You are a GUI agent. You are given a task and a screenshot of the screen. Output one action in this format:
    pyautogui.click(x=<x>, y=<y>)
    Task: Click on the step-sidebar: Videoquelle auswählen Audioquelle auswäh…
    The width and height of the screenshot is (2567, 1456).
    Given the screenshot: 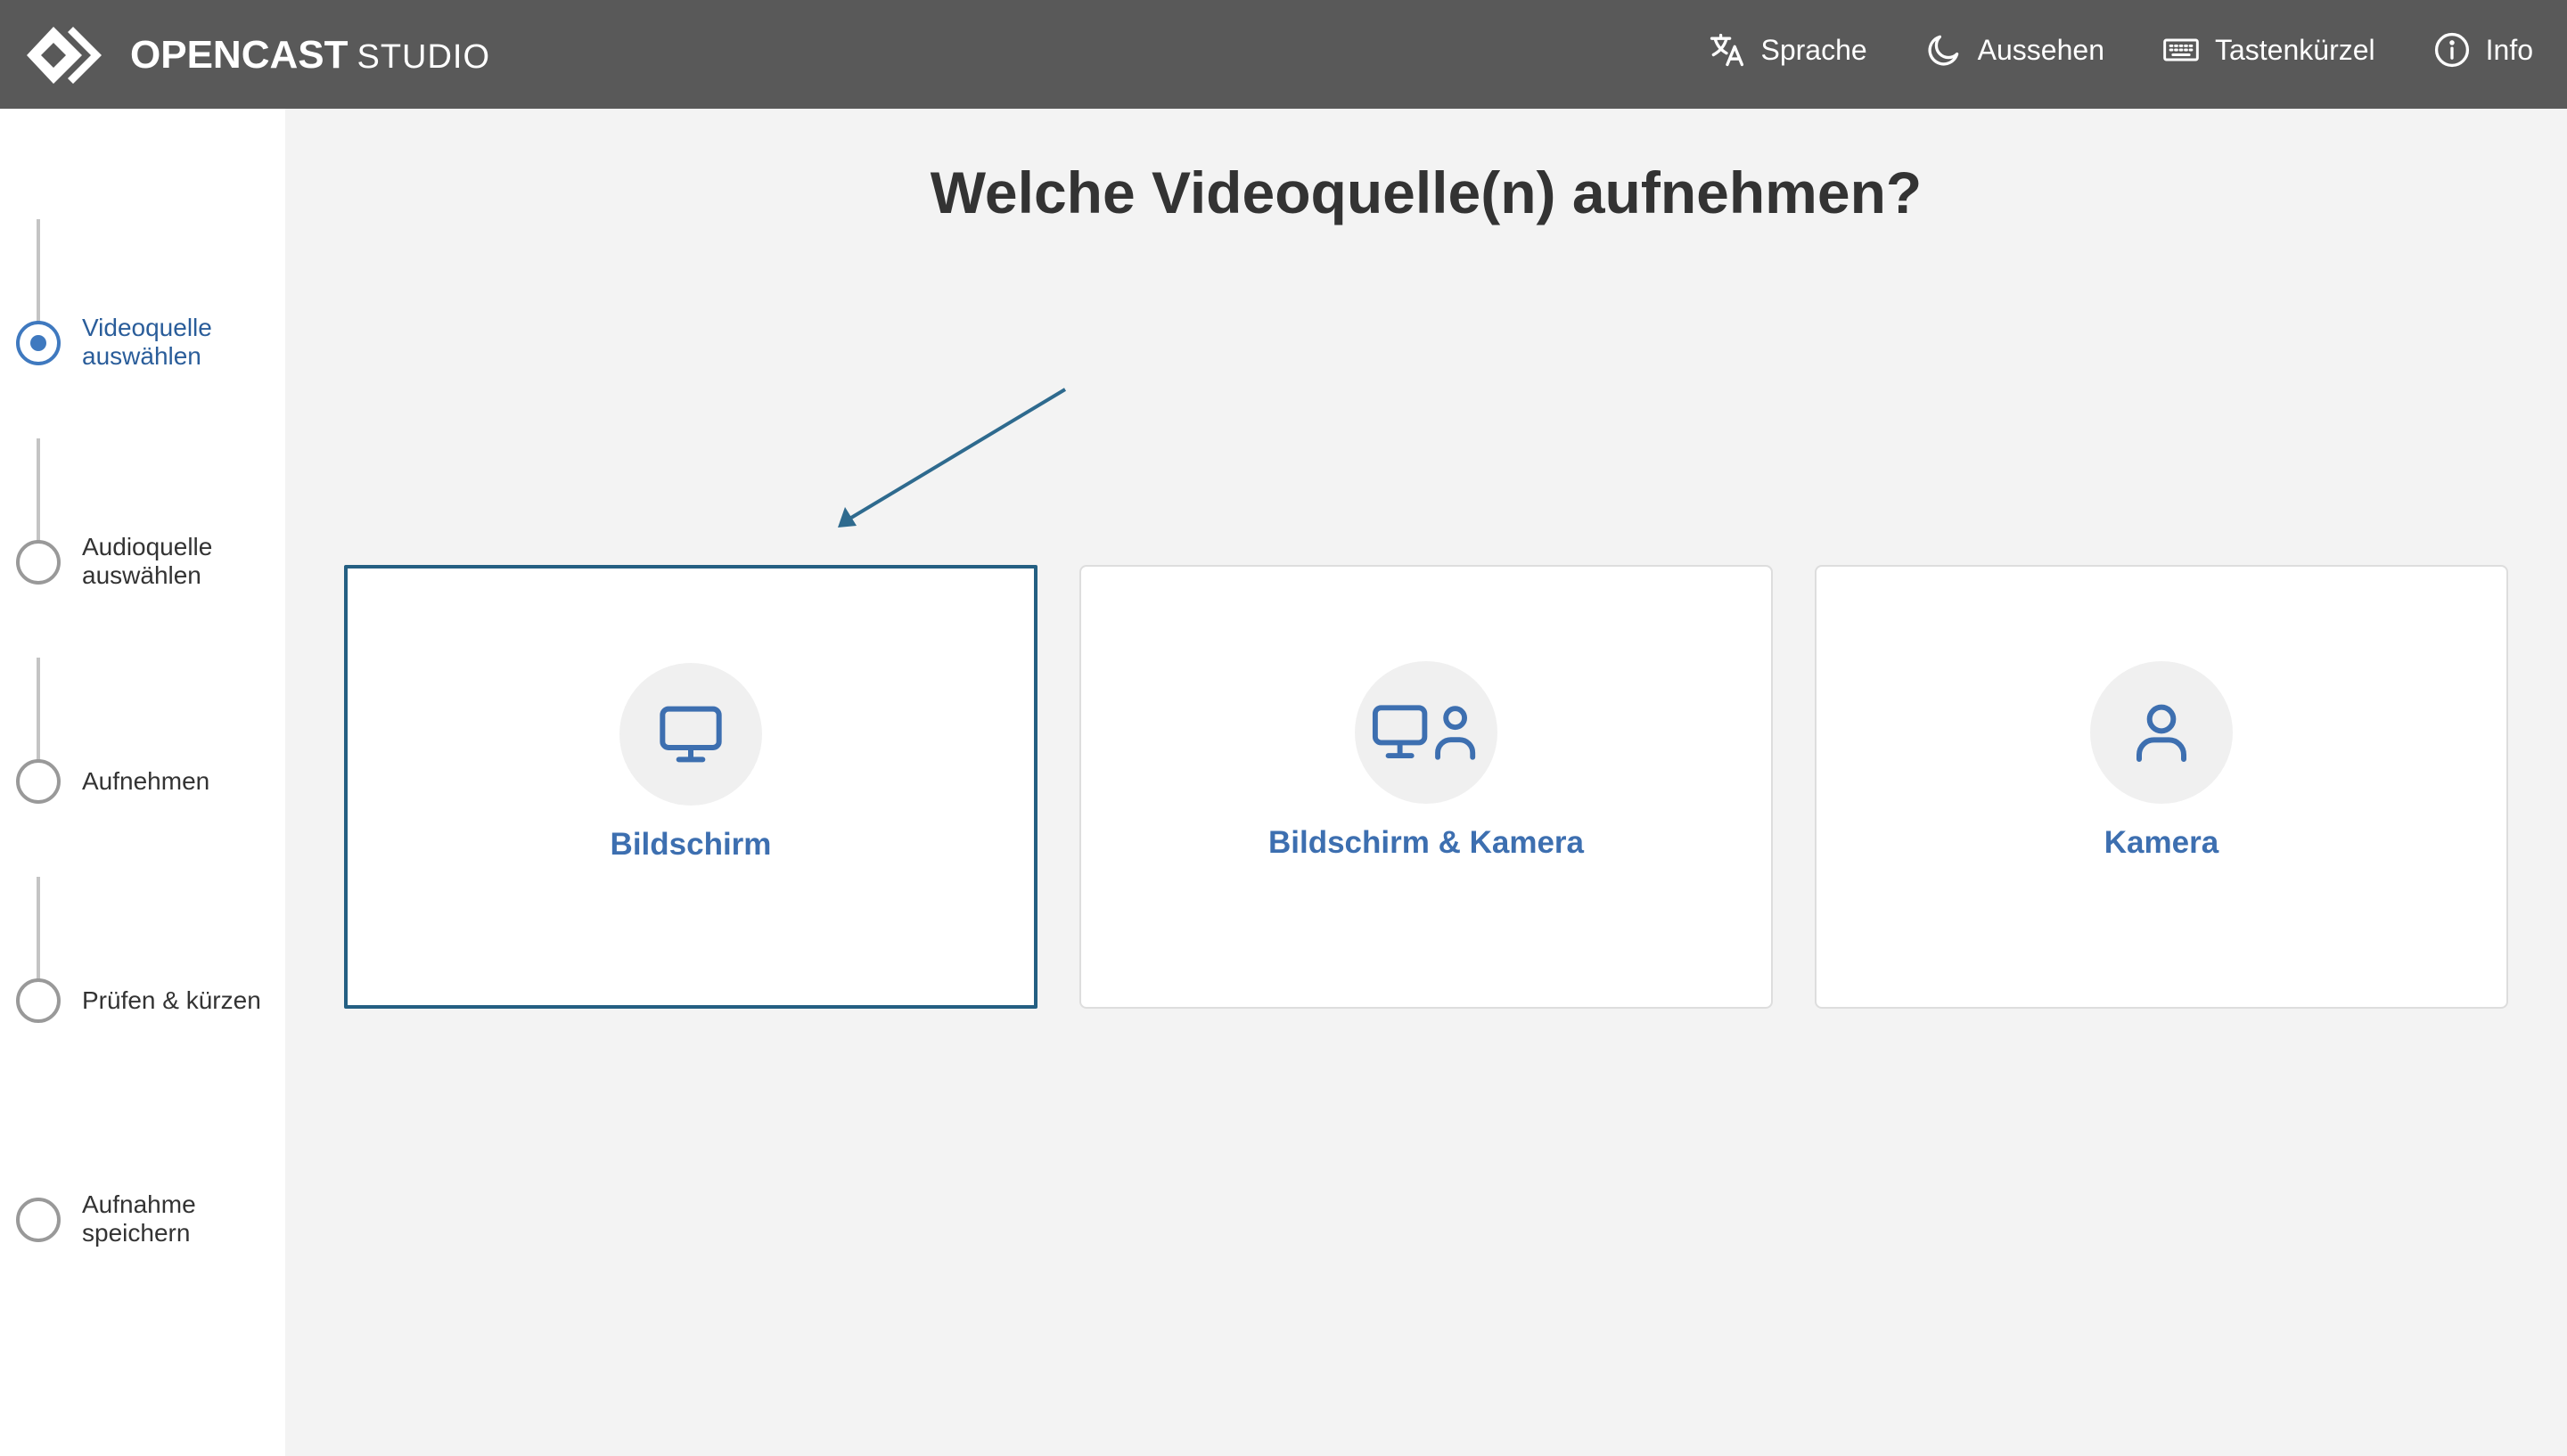 What is the action you would take?
    pyautogui.click(x=142, y=783)
    